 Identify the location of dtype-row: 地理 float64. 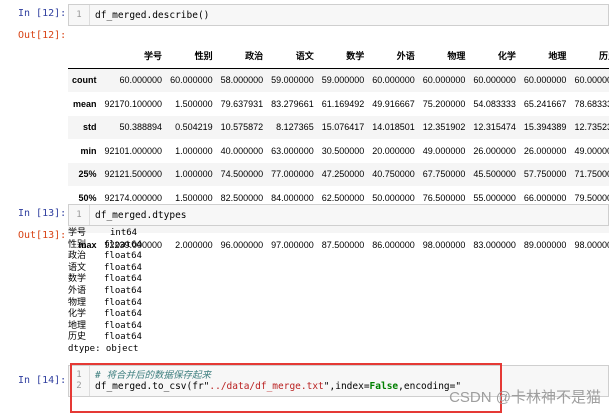
(105, 327).